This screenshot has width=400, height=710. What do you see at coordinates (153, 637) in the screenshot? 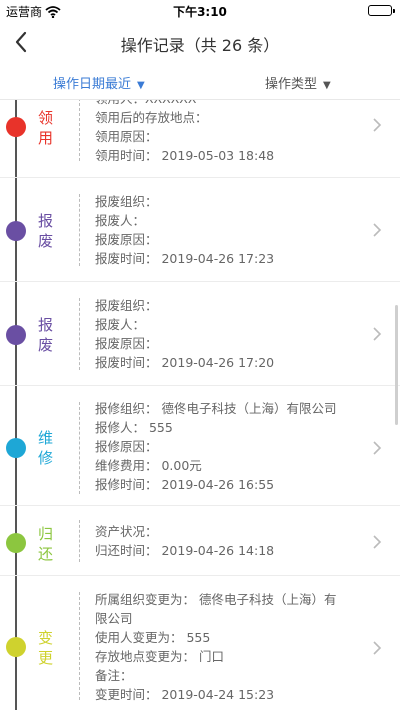
I see `record-field: 使用人变更为： 555` at bounding box center [153, 637].